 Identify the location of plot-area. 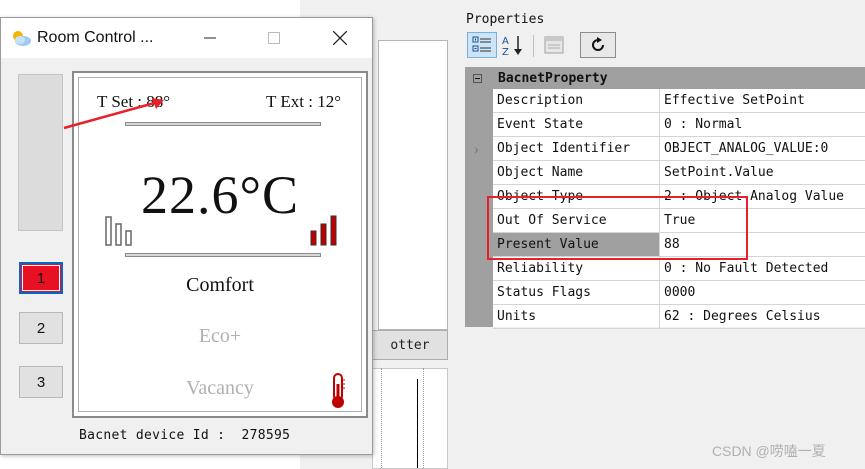
(410, 418).